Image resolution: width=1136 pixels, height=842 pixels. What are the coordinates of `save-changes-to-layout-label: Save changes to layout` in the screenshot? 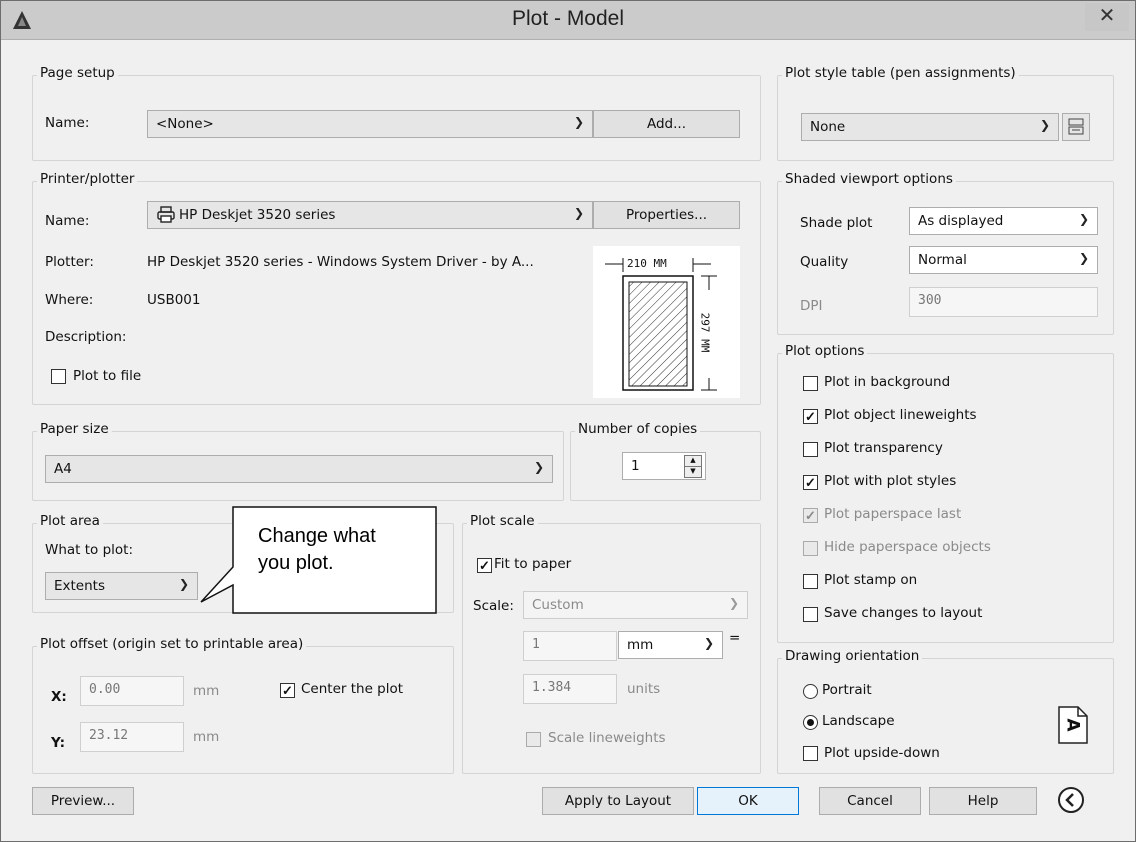 It's located at (903, 613).